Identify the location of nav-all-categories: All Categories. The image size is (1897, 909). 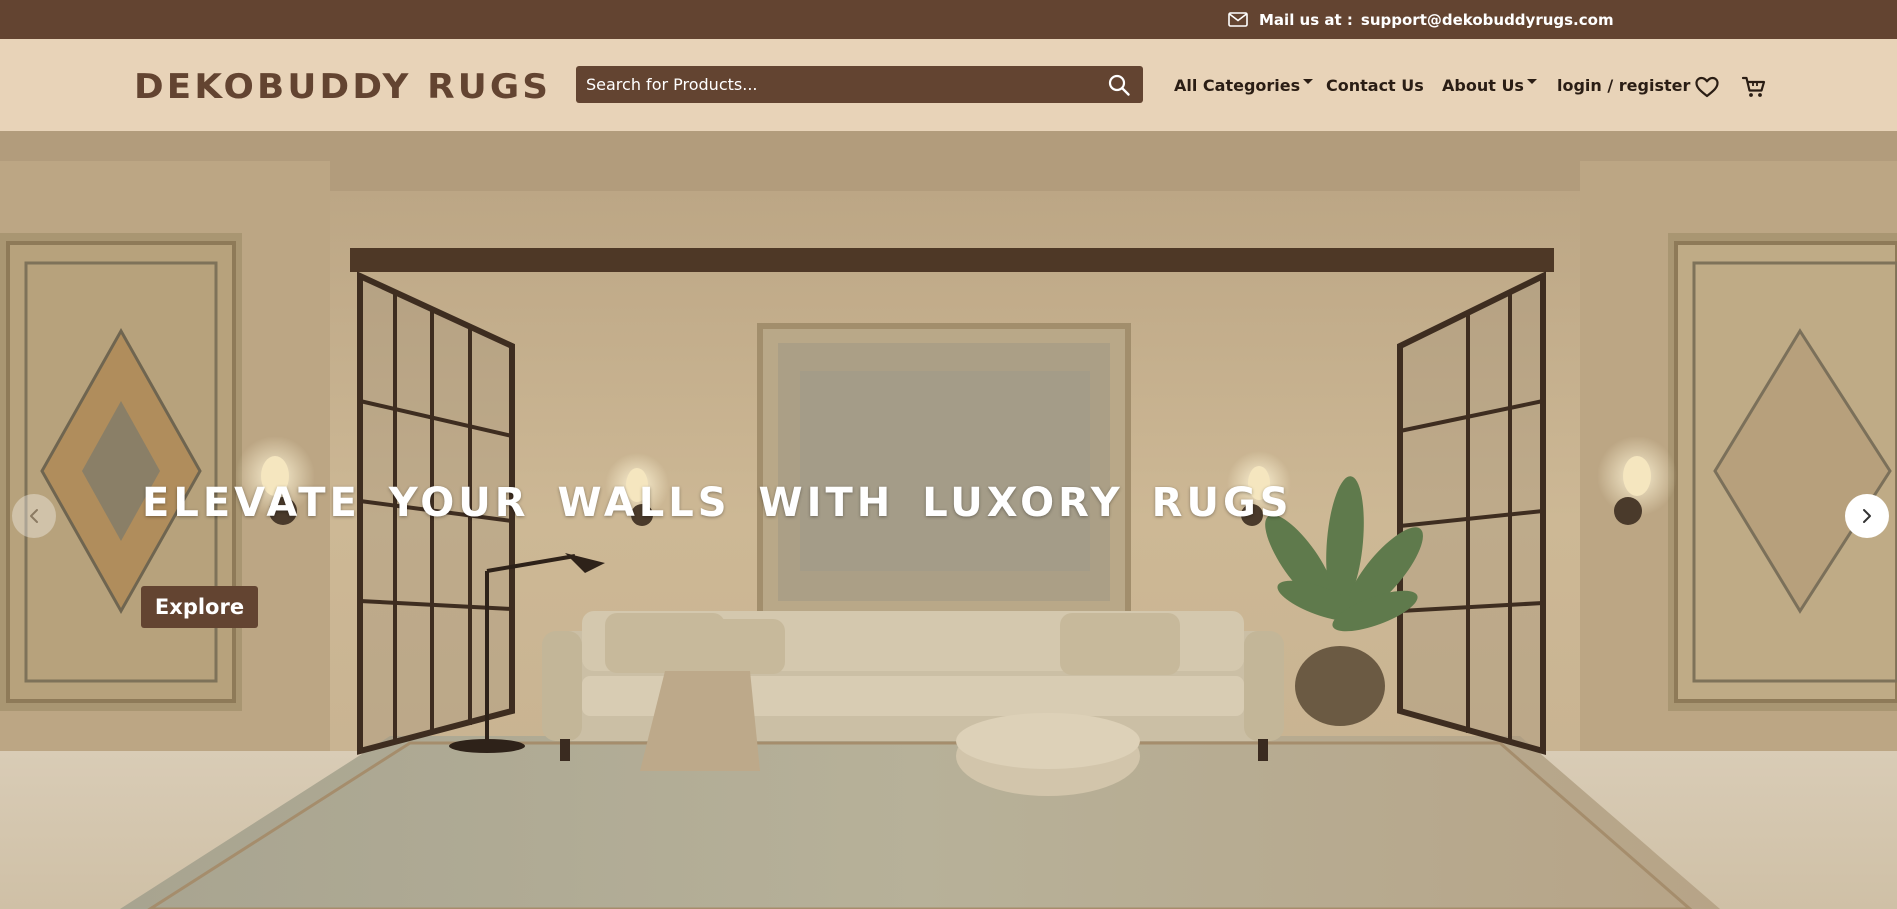
(1244, 85).